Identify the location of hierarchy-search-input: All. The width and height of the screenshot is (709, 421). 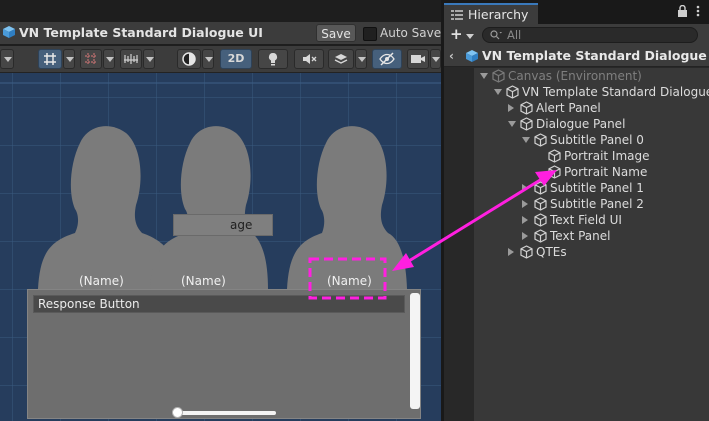
(590, 35).